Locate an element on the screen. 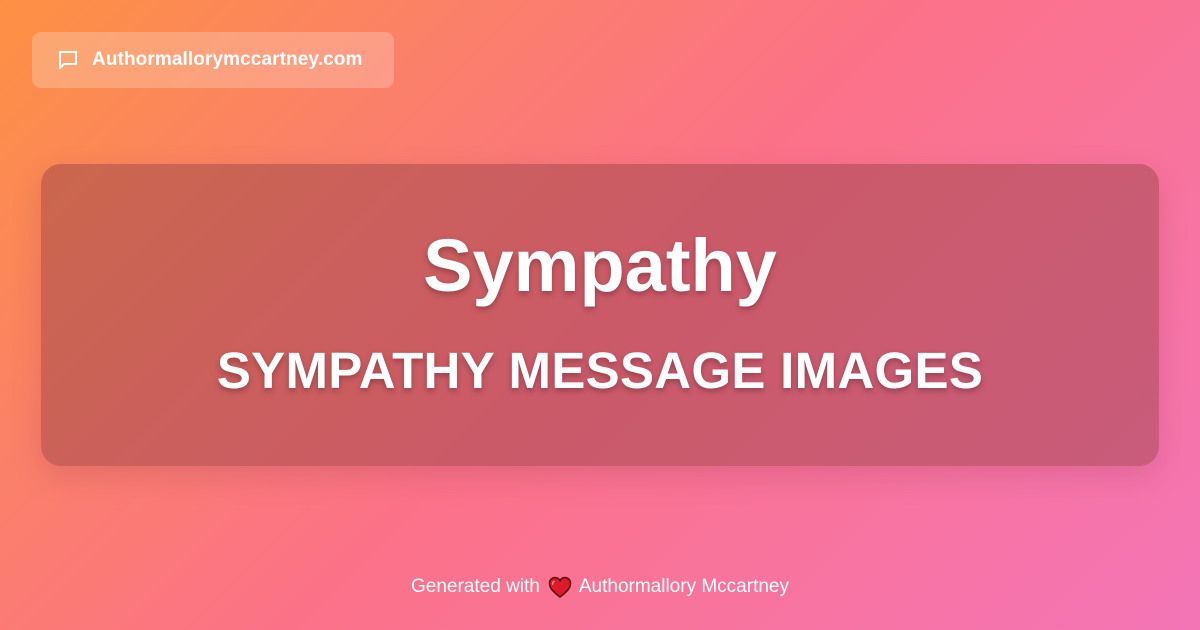 This screenshot has height=630, width=1200. footer-credit: Generated with Authormallory Mccartney is located at coordinates (600, 587).